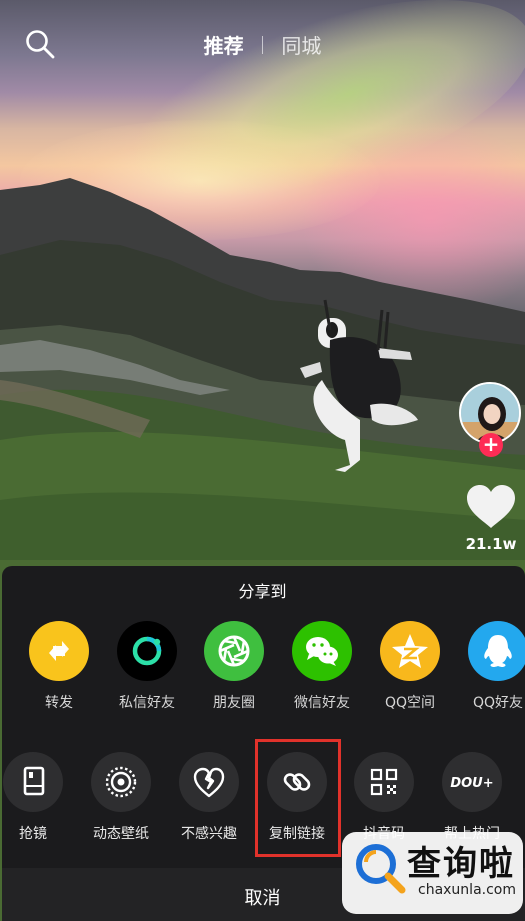 This screenshot has width=525, height=921. What do you see at coordinates (121, 834) in the screenshot?
I see `action-live-wallpaper-label: 动态壁纸` at bounding box center [121, 834].